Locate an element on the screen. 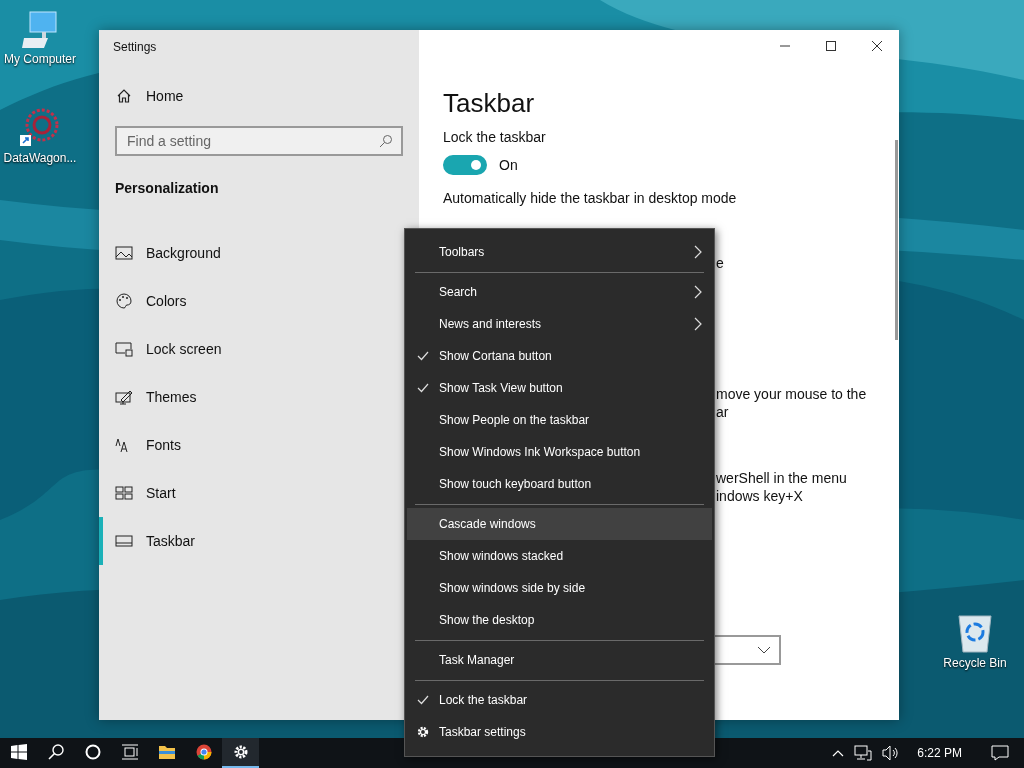 The image size is (1024, 768). circle-icon is located at coordinates (92, 752).